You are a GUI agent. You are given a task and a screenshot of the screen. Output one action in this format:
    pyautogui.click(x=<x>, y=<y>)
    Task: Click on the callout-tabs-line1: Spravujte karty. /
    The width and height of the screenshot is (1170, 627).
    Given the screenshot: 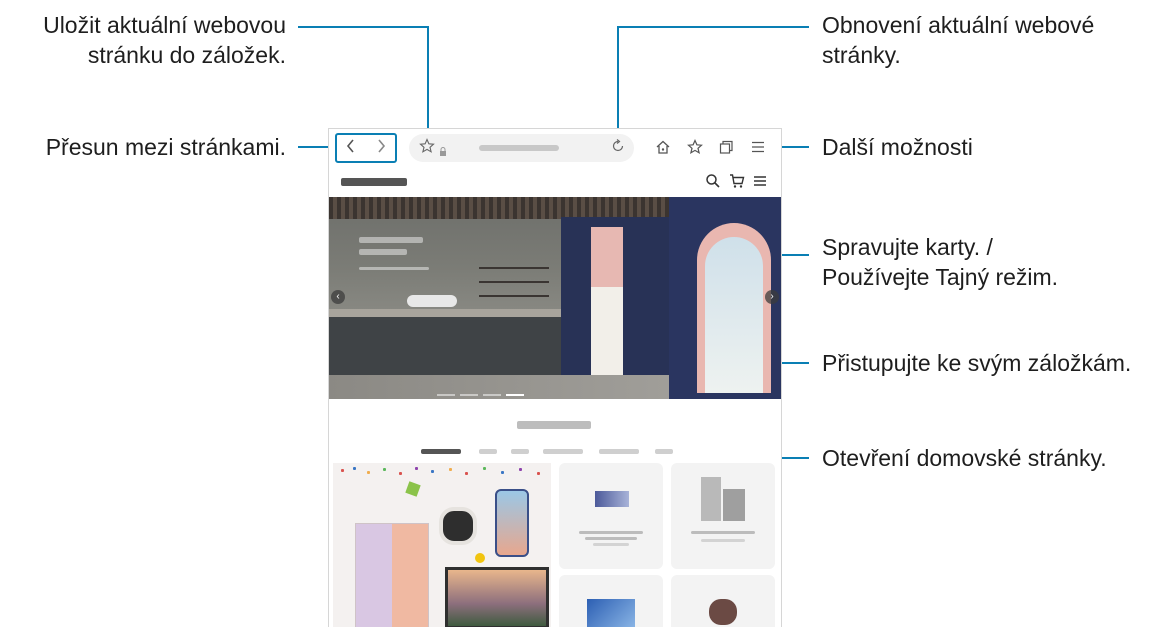 What is the action you would take?
    pyautogui.click(x=907, y=247)
    